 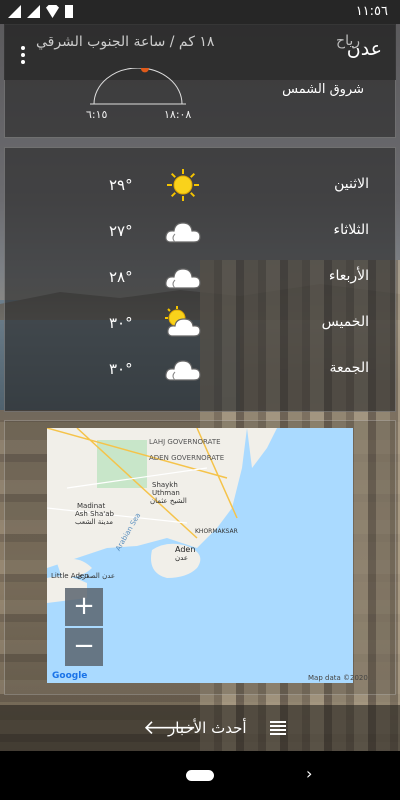 I want to click on forecast-temp: ٢٨°, so click(x=121, y=277).